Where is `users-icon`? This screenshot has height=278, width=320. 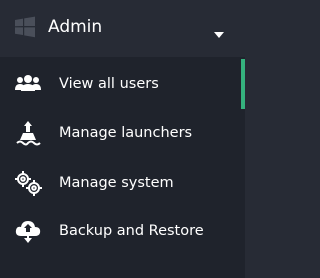
users-icon is located at coordinates (28, 84).